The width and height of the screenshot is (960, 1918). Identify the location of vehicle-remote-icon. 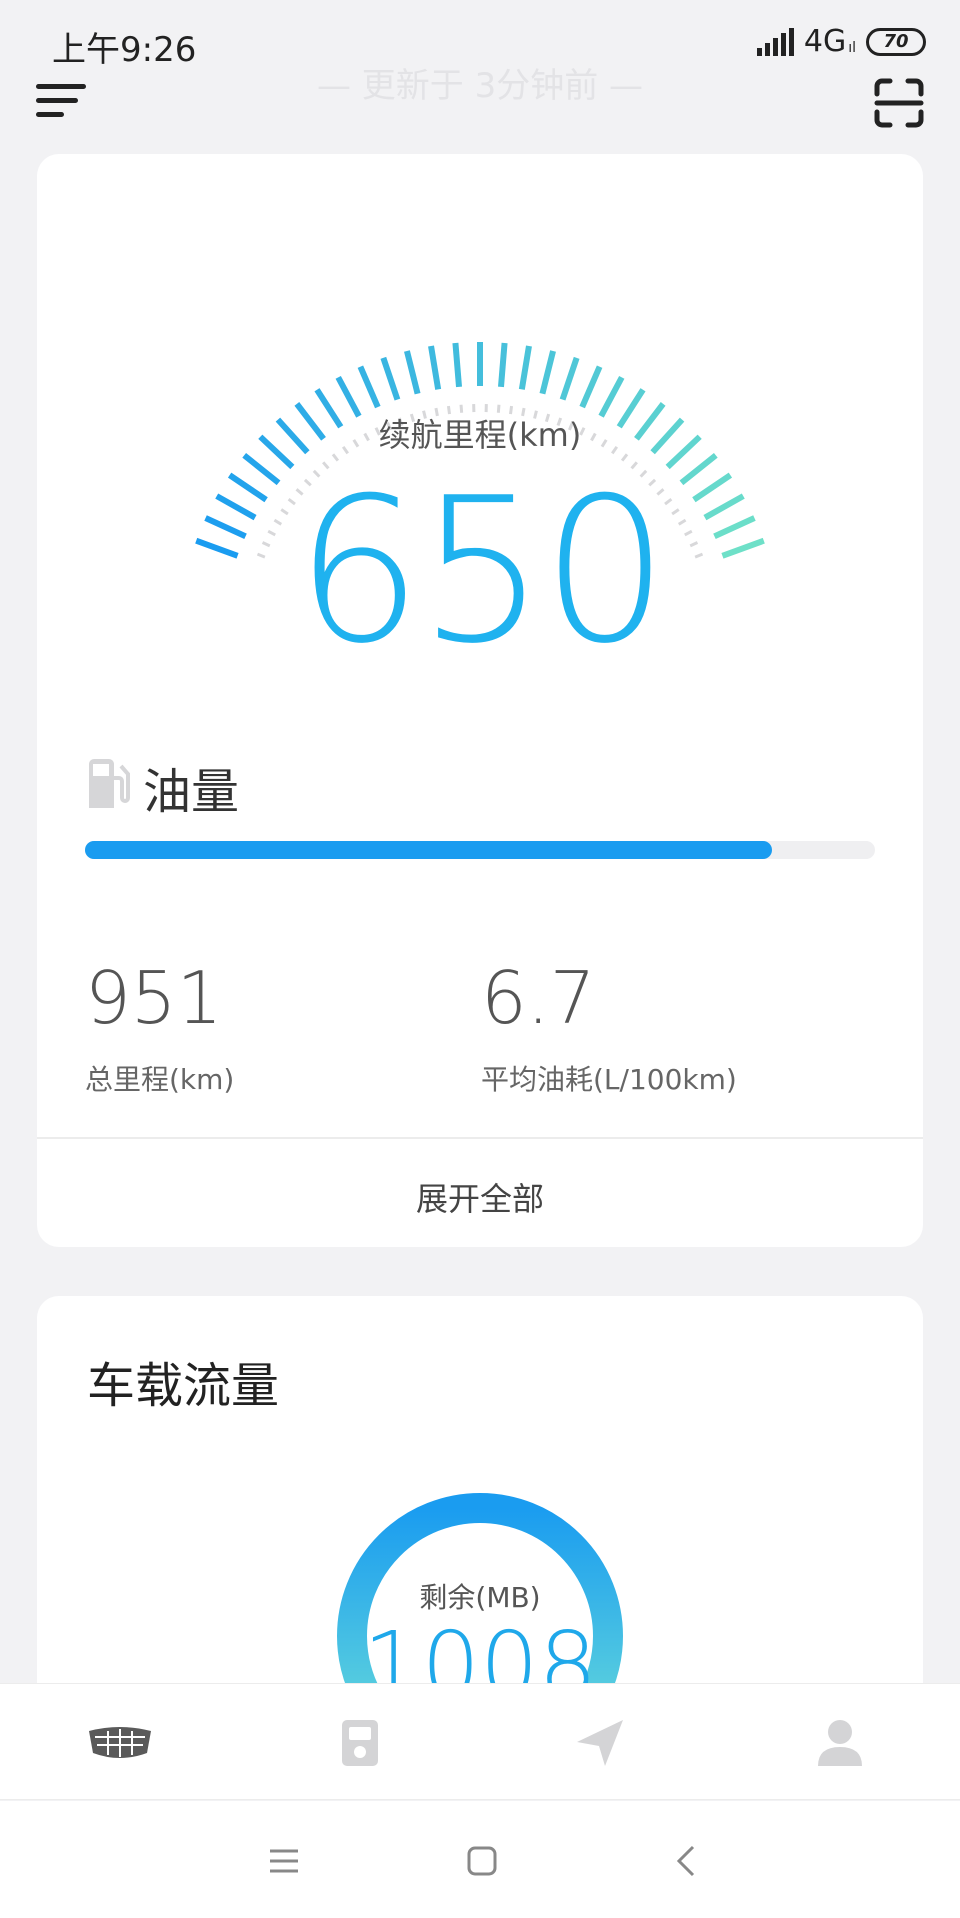
(360, 1742).